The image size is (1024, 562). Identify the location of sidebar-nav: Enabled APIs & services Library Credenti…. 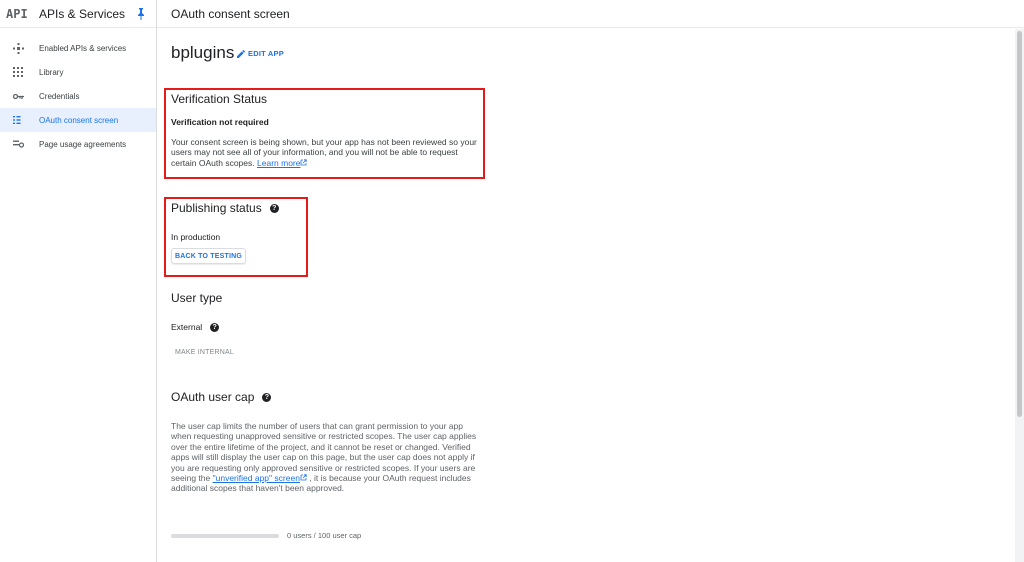
(78, 92).